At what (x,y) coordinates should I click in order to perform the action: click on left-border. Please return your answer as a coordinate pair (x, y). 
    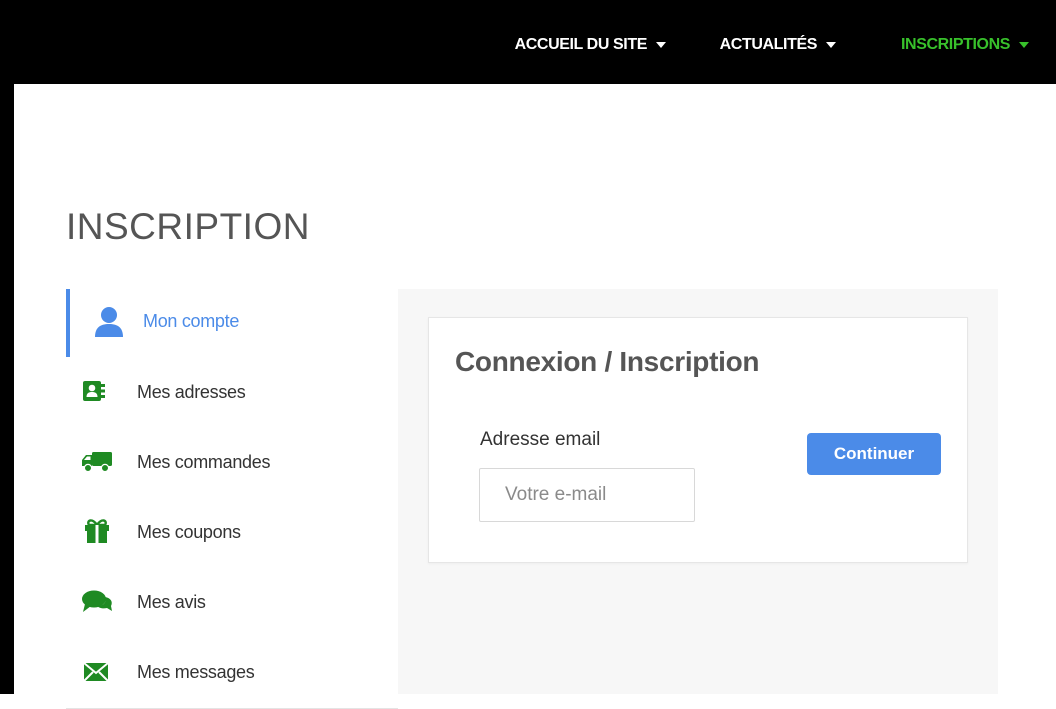
    Looking at the image, I should click on (7, 347).